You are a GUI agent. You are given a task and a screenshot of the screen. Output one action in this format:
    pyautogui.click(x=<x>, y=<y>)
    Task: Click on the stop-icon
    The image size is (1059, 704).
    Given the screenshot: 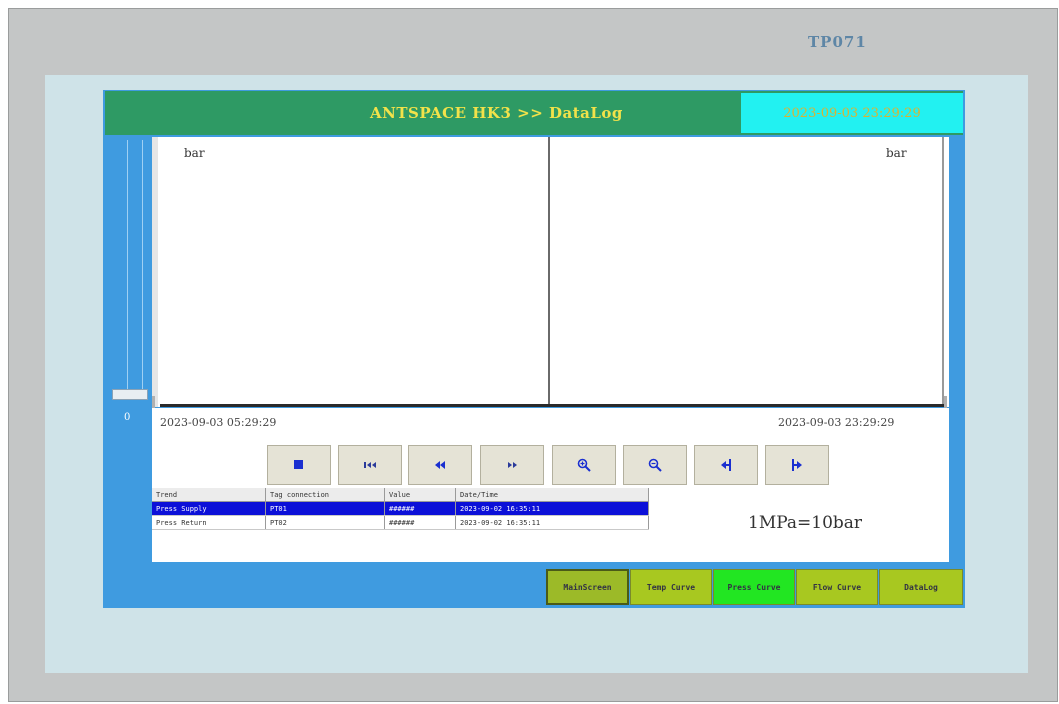 What is the action you would take?
    pyautogui.click(x=298, y=464)
    